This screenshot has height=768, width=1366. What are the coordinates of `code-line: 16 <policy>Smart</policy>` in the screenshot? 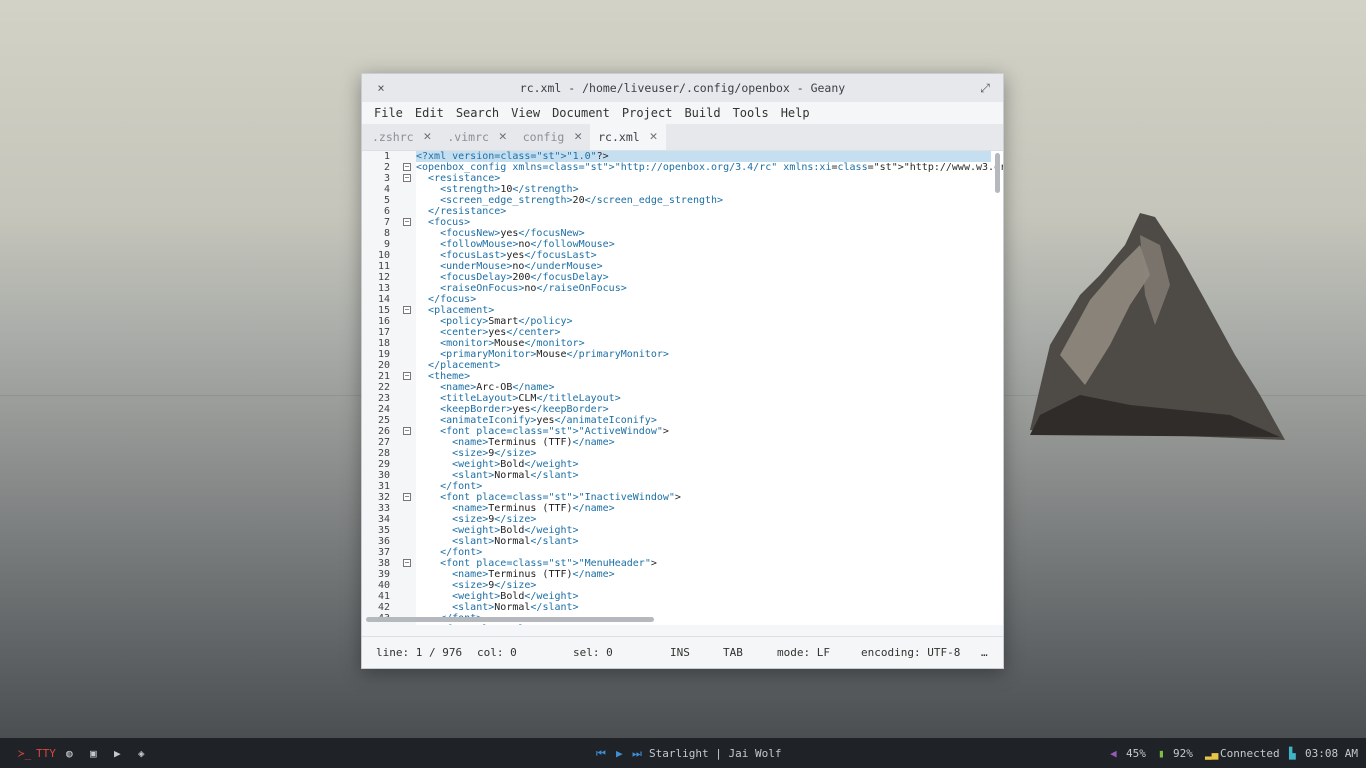 It's located at (684, 321).